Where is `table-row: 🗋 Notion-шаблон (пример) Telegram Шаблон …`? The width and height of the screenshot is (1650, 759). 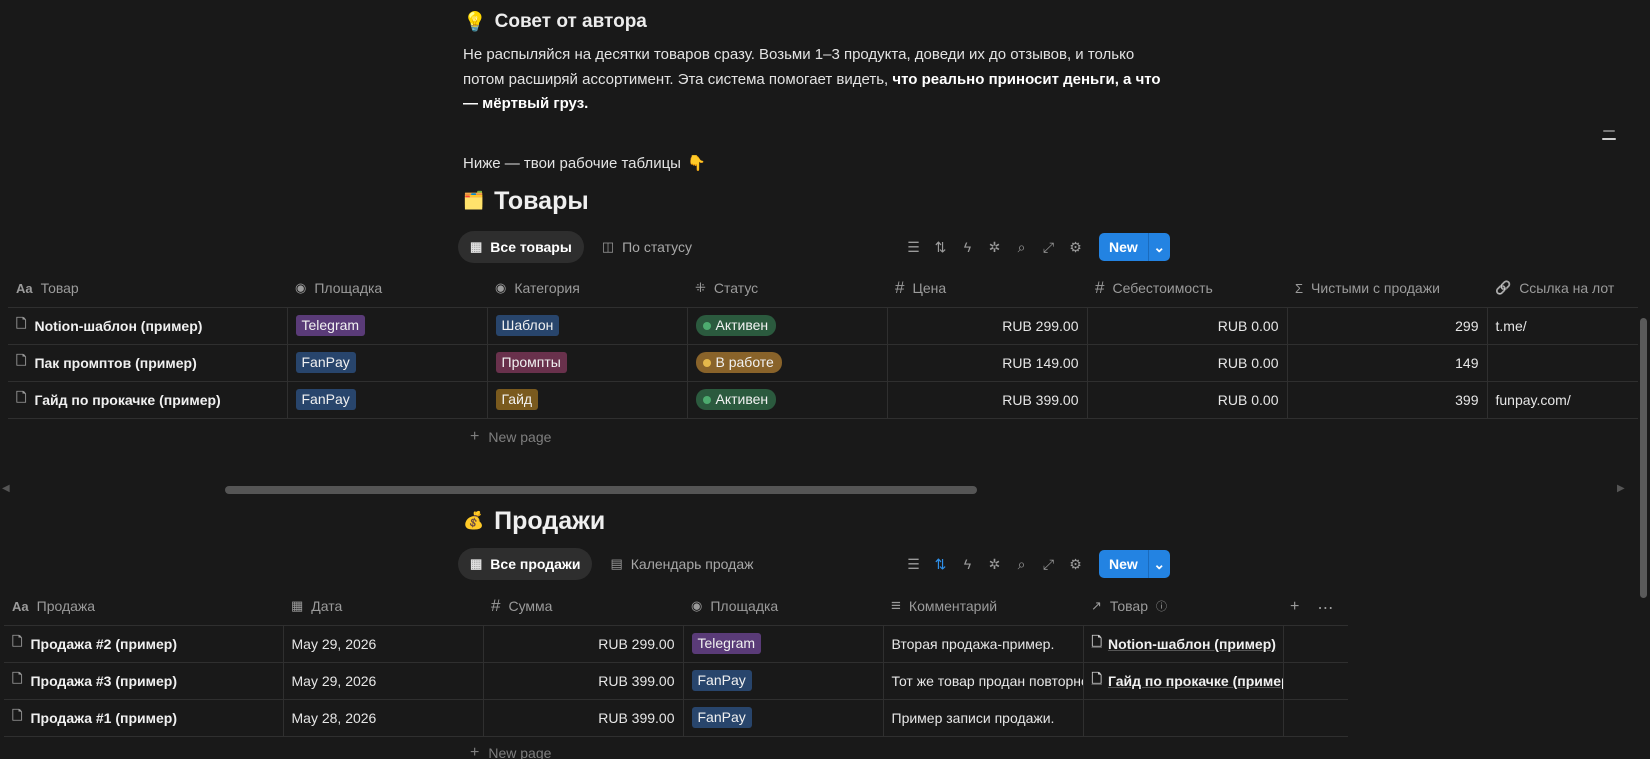
table-row: 🗋 Notion-шаблон (пример) Telegram Шаблон … is located at coordinates (823, 326).